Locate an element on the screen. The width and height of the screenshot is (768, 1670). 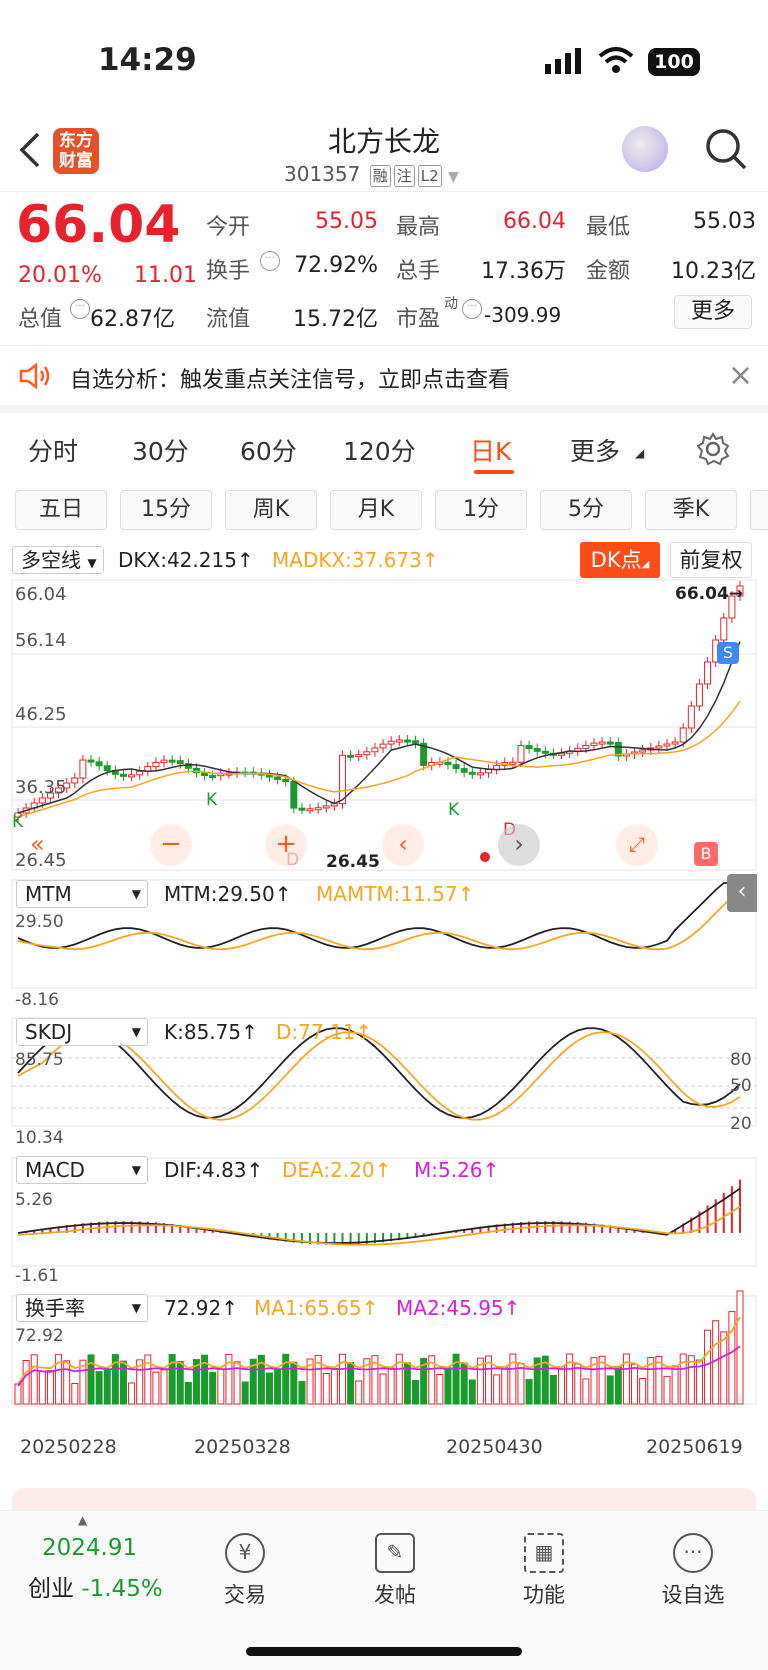
index-value: 2024.91 is located at coordinates (89, 1548).